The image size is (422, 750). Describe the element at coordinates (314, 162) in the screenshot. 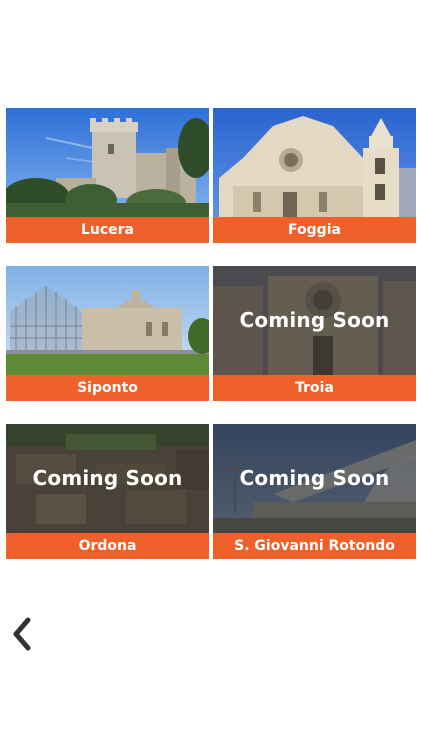

I see `foggia-photo` at that location.